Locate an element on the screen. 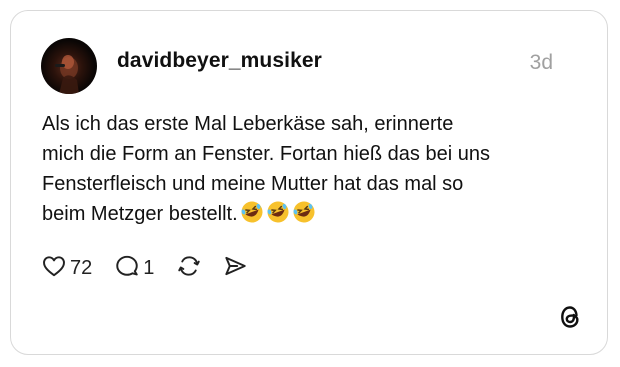 Image resolution: width=620 pixels, height=367 pixels. post-actions: 72 1 is located at coordinates (144, 268).